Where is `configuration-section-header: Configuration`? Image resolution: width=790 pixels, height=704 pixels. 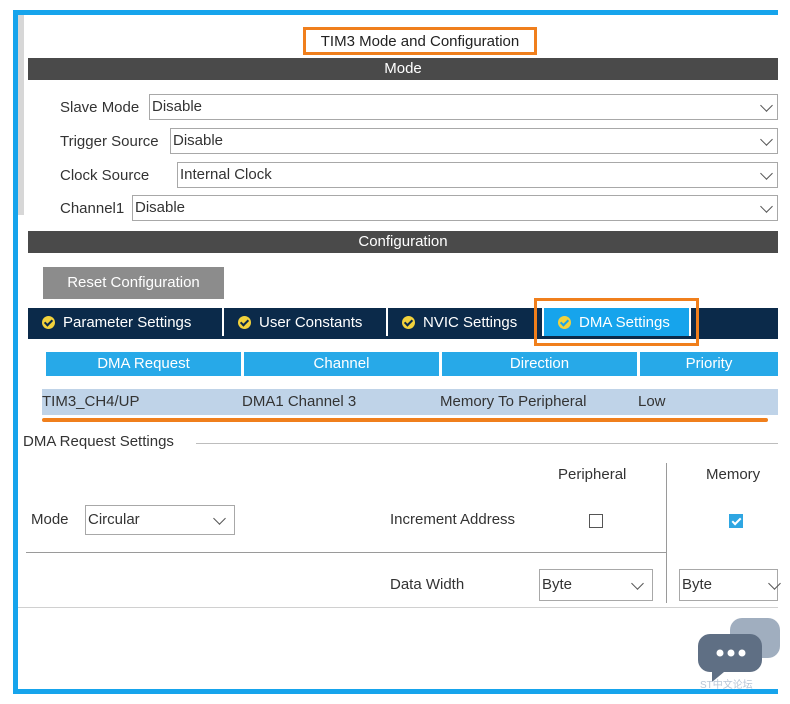 configuration-section-header: Configuration is located at coordinates (403, 242).